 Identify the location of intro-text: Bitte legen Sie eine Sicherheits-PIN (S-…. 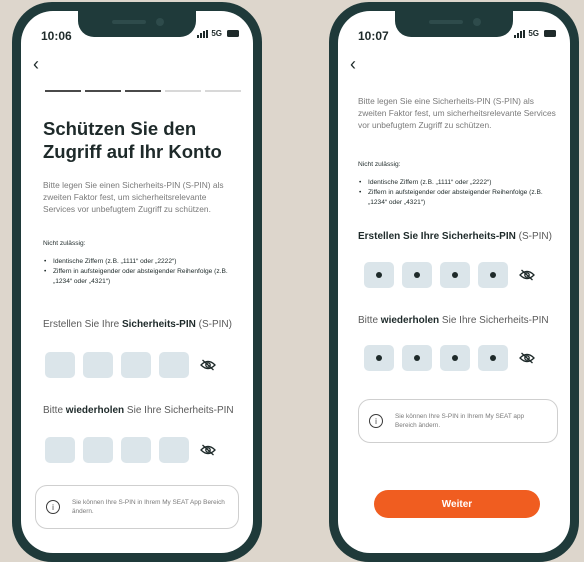
(457, 113).